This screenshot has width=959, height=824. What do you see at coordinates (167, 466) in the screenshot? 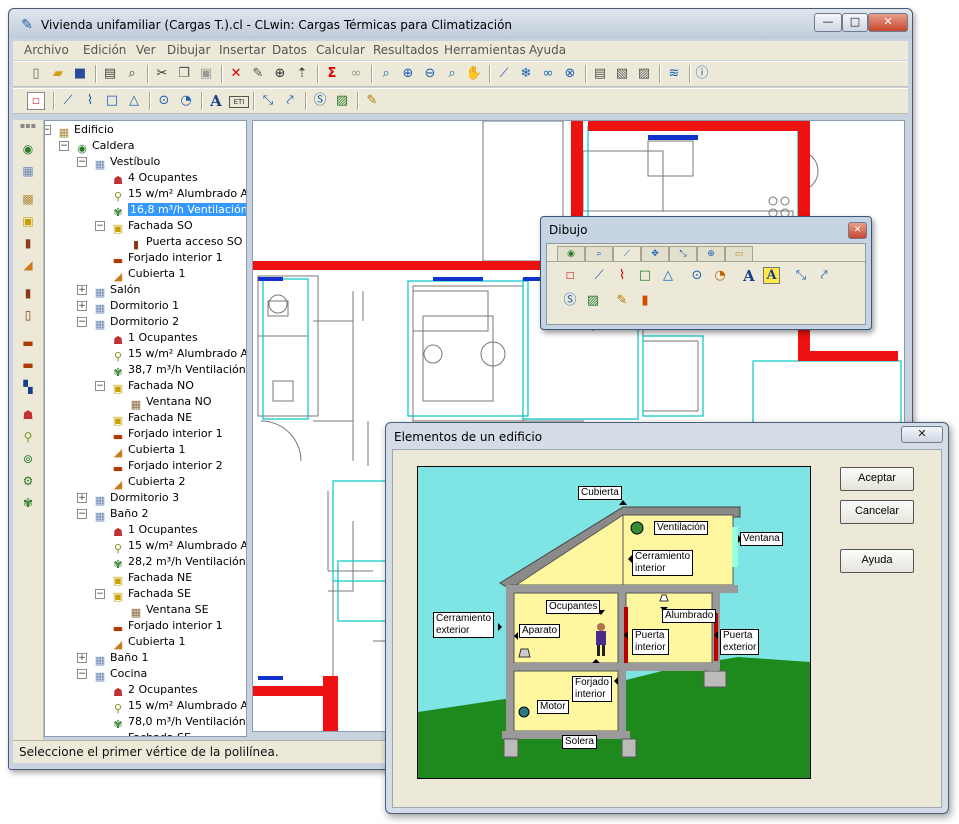
I see `tree-slab: ▬ Forjado interior 2` at bounding box center [167, 466].